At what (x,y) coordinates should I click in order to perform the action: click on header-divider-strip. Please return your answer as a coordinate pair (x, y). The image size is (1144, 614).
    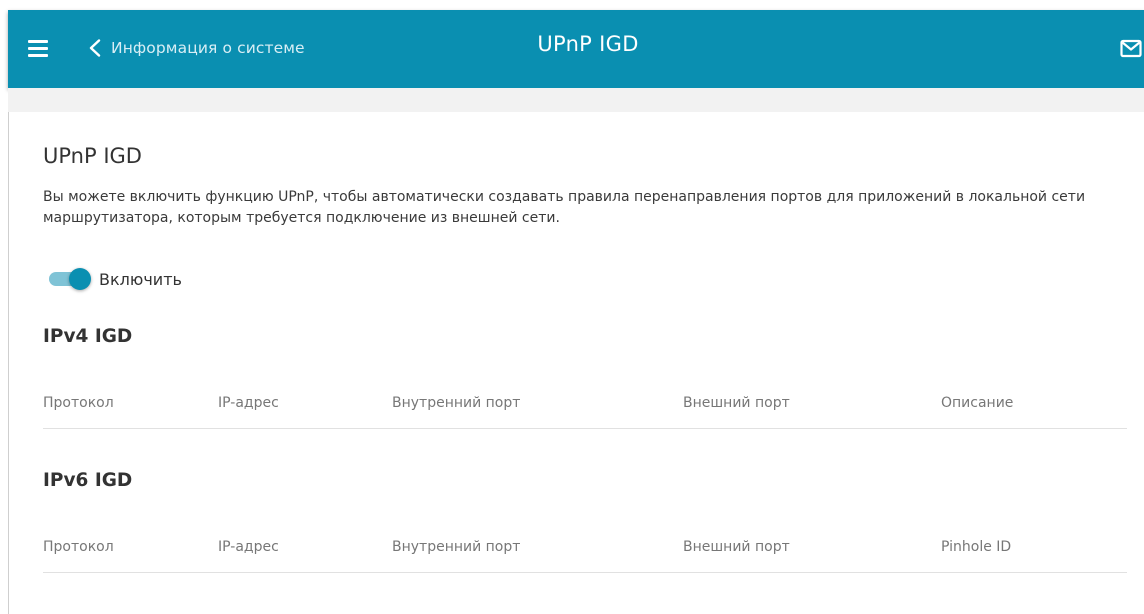
    Looking at the image, I should click on (576, 100).